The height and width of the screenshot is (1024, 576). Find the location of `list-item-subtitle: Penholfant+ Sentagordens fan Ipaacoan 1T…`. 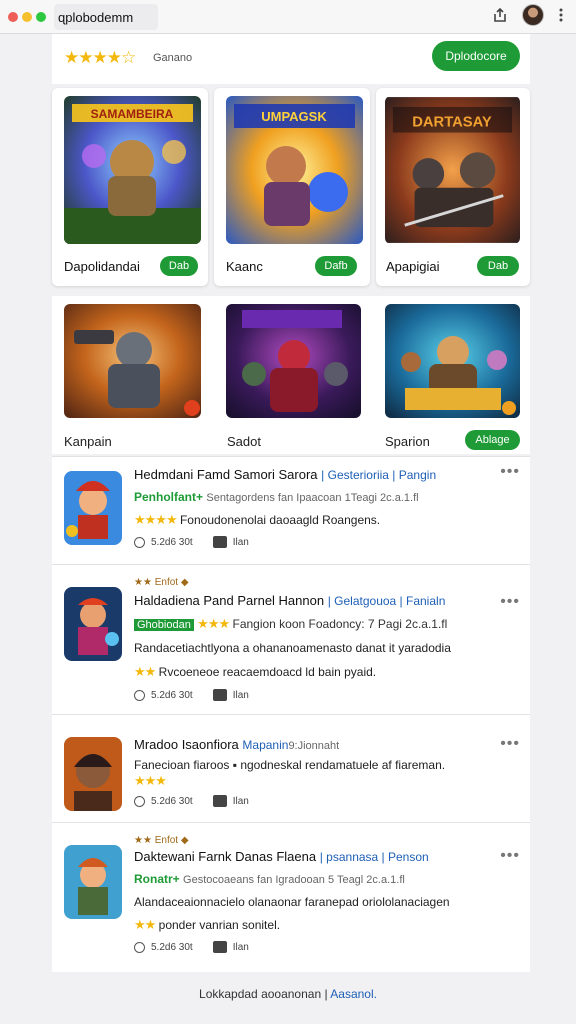

list-item-subtitle: Penholfant+ Sentagordens fan Ipaacoan 1T… is located at coordinates (276, 497).